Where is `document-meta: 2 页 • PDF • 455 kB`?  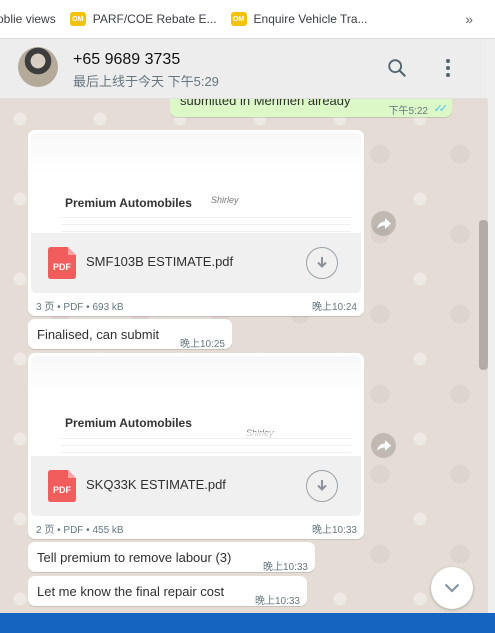
document-meta: 2 页 • PDF • 455 kB is located at coordinates (80, 530).